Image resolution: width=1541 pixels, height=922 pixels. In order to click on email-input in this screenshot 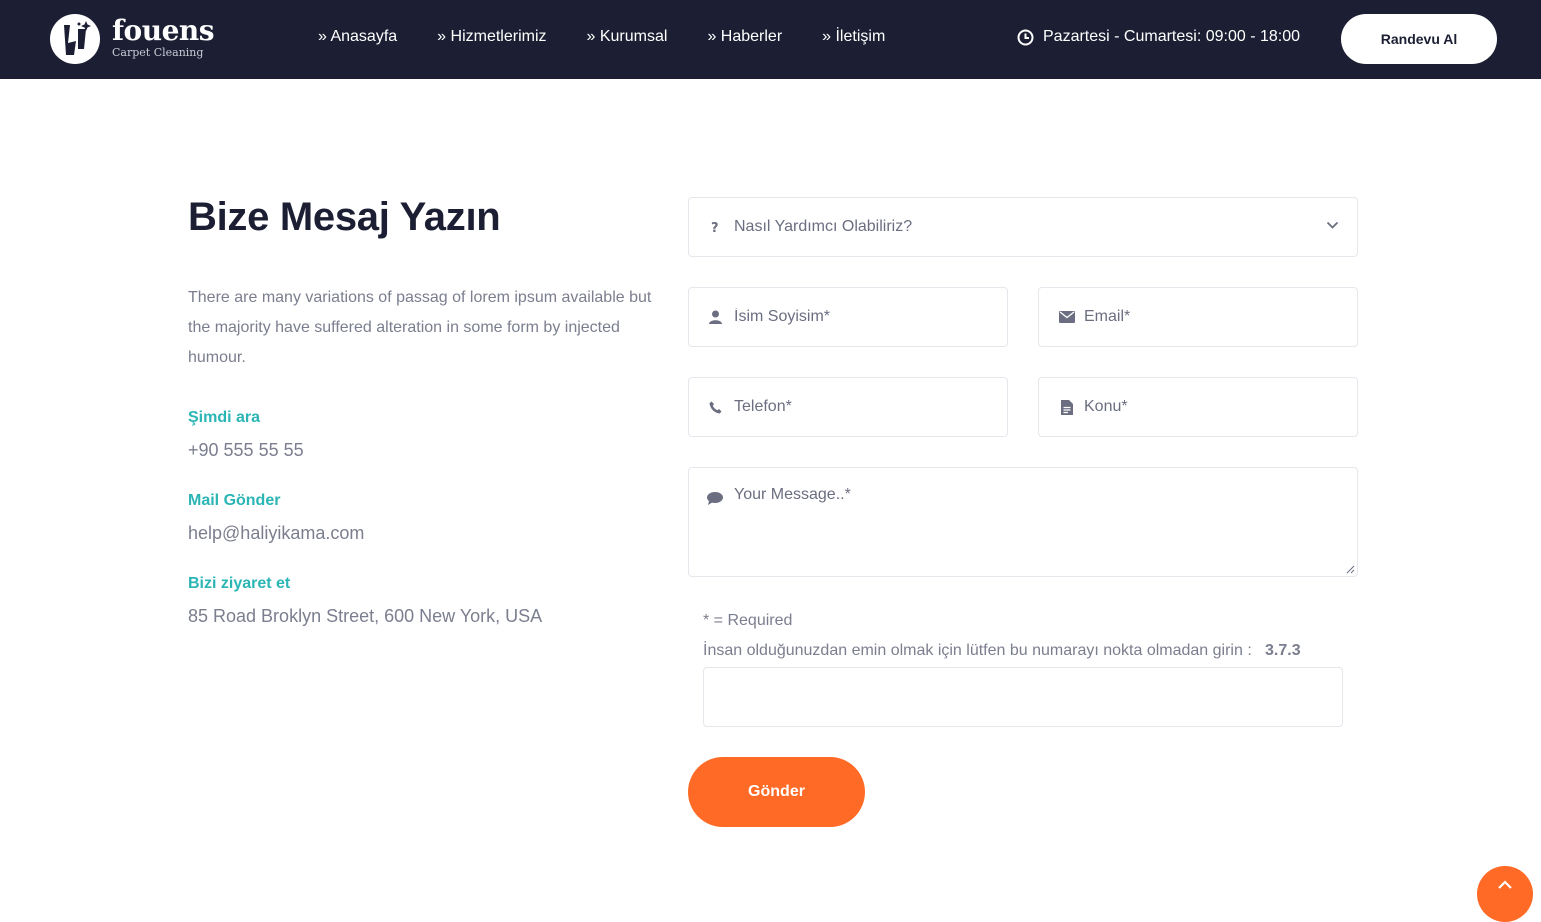, I will do `click(1213, 317)`.